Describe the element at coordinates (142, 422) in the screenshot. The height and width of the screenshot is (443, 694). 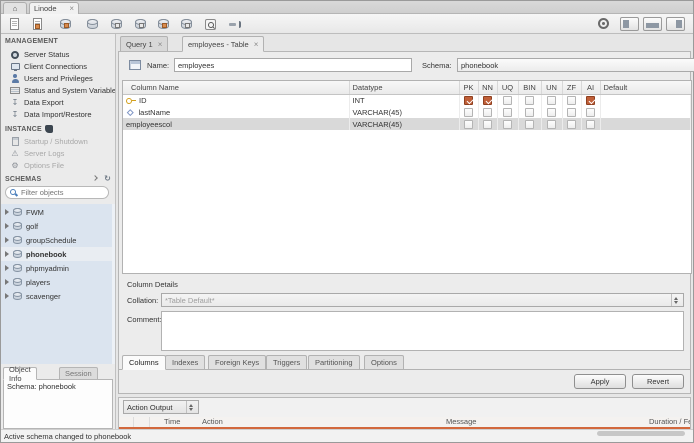
I see `output-index-column` at that location.